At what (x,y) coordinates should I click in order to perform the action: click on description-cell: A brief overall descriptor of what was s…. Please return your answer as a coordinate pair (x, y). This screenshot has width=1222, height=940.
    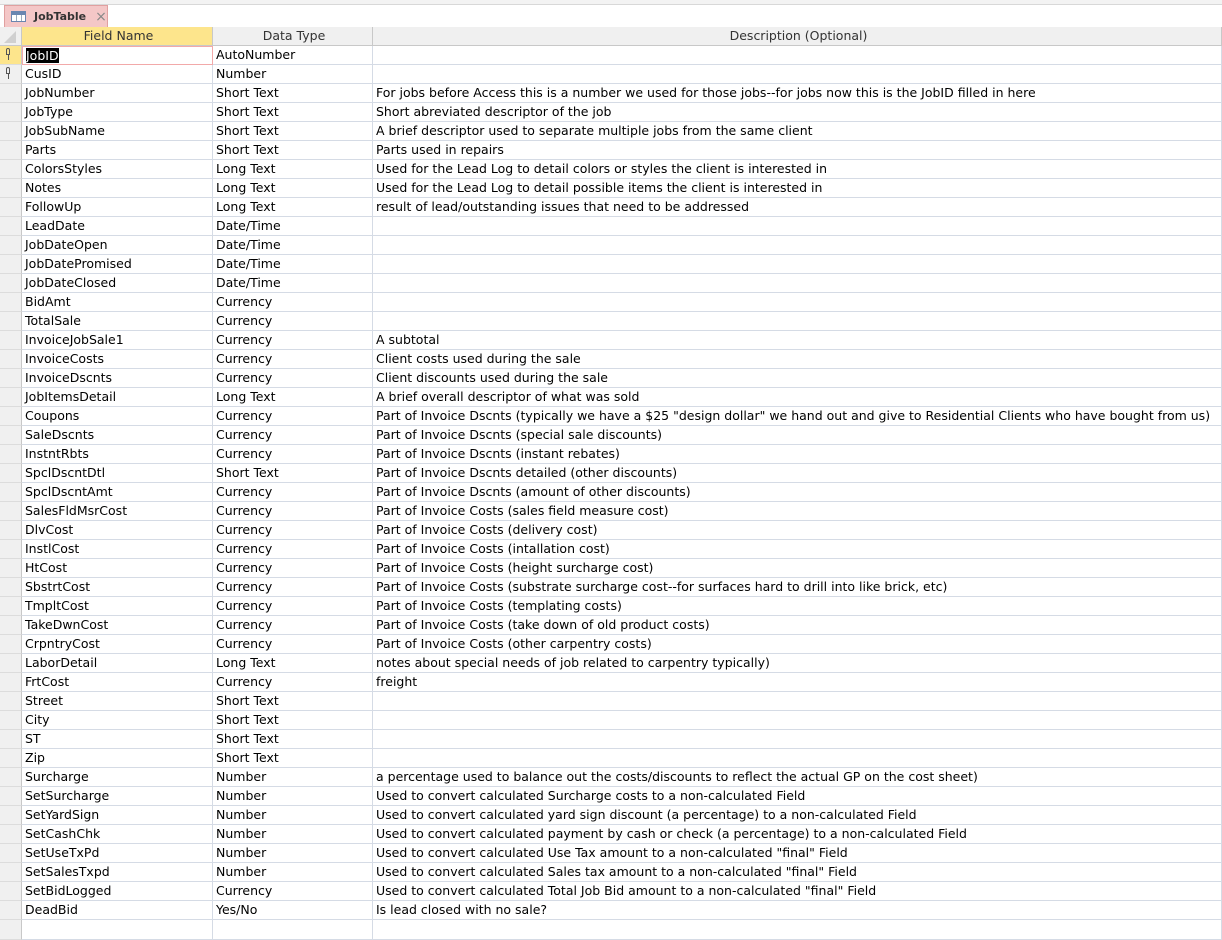
    Looking at the image, I should click on (797, 397).